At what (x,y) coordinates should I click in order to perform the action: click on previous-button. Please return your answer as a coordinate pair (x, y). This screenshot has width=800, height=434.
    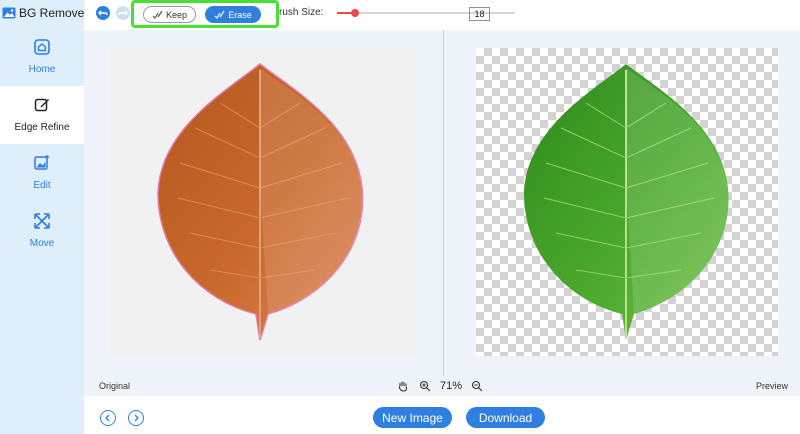
    Looking at the image, I should click on (108, 418).